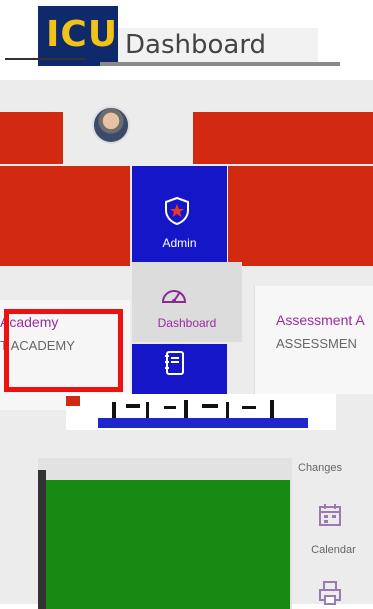 Image resolution: width=373 pixels, height=609 pixels. What do you see at coordinates (73, 401) in the screenshot?
I see `glitch-red-chip` at bounding box center [73, 401].